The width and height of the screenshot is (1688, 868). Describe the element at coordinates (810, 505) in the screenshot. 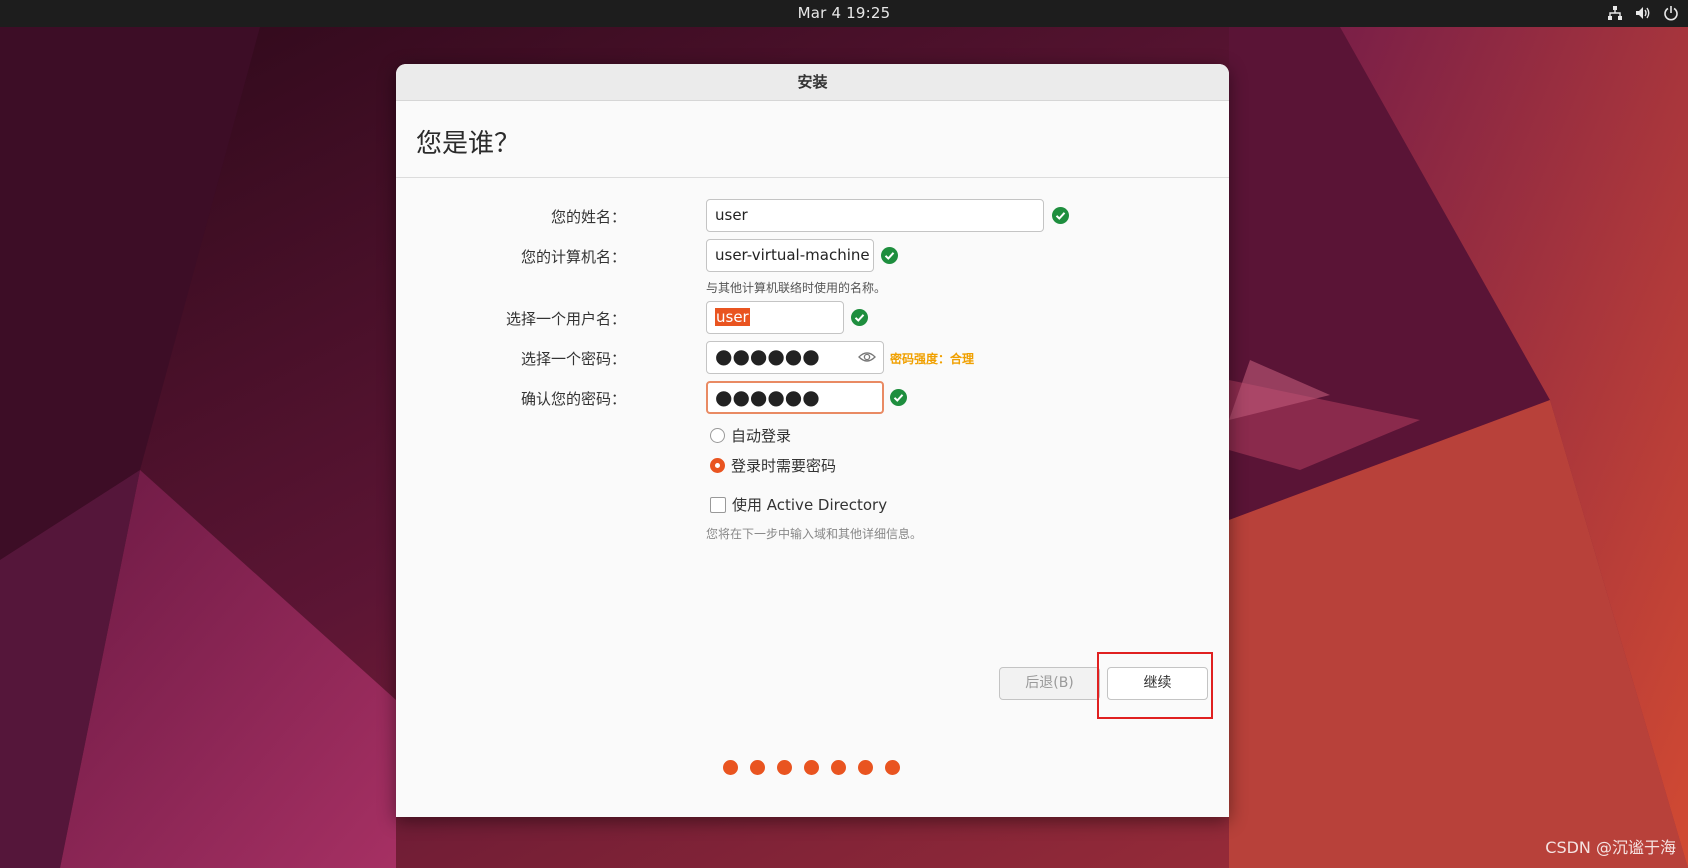

I see `active-directory-label: 使用 Active Directory` at that location.